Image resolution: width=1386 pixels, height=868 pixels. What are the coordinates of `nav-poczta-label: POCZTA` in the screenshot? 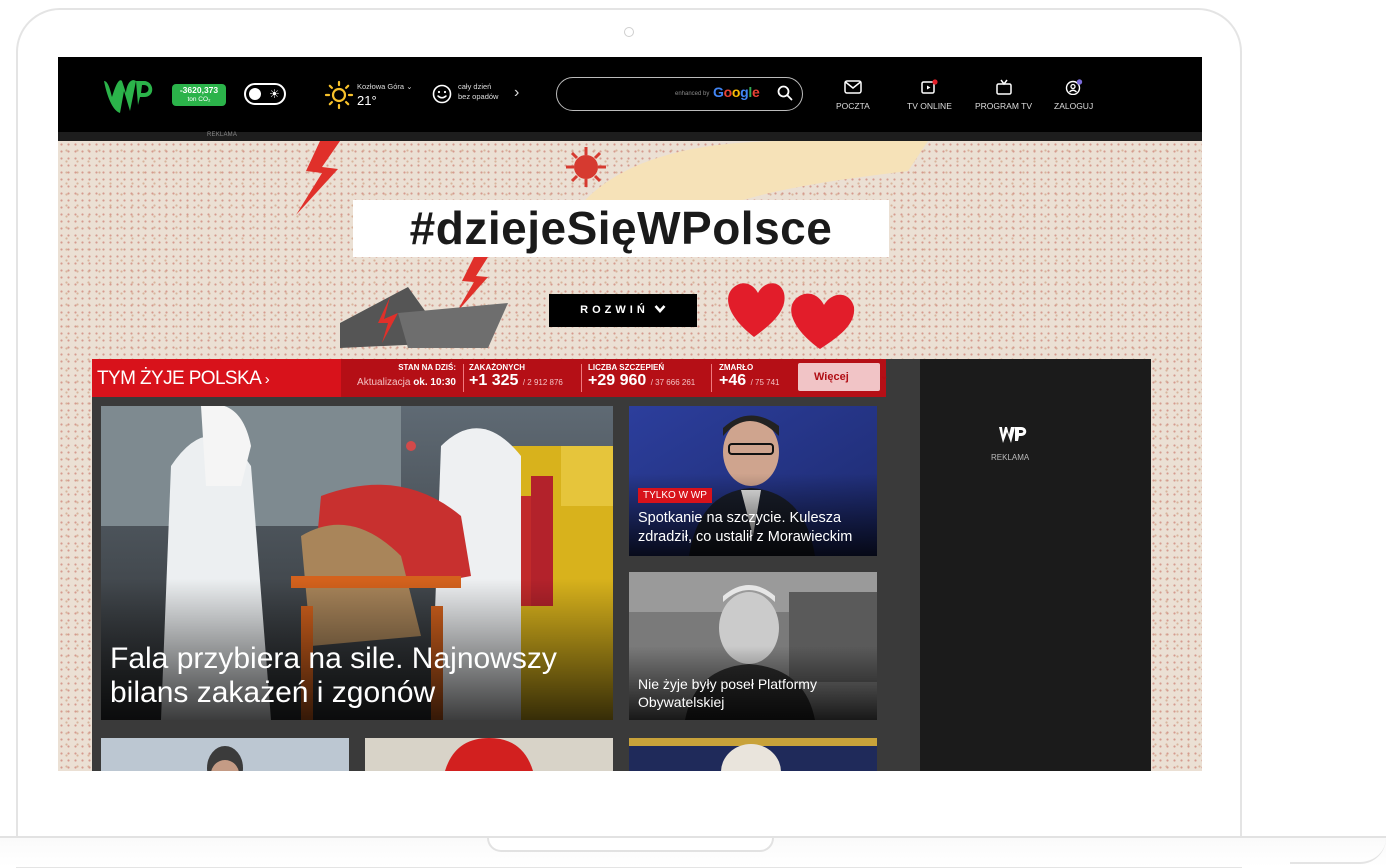 It's located at (853, 106).